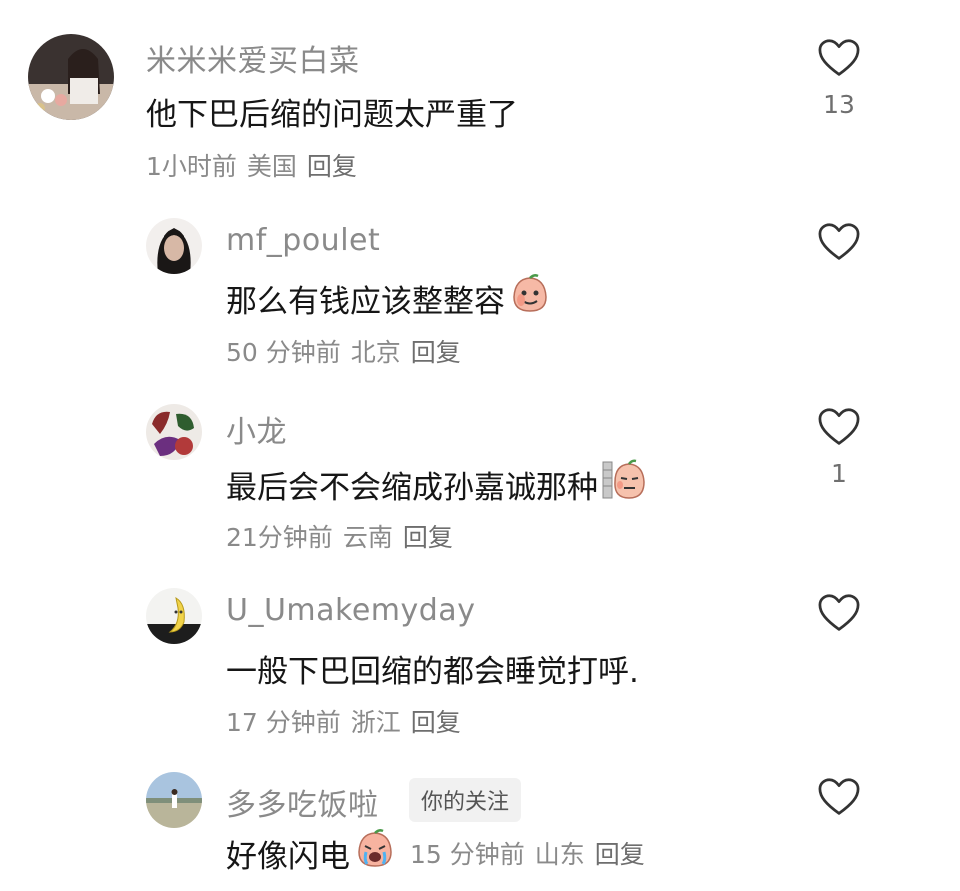 The height and width of the screenshot is (891, 960). What do you see at coordinates (350, 610) in the screenshot?
I see `username: U_Umakemyday` at bounding box center [350, 610].